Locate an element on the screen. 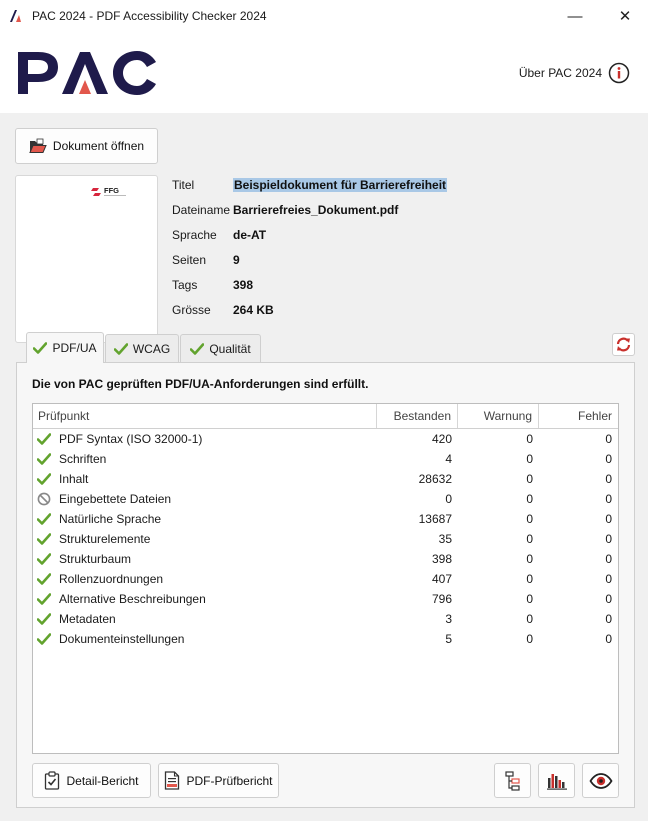 Image resolution: width=648 pixels, height=821 pixels. passed-count: 0 is located at coordinates (448, 499).